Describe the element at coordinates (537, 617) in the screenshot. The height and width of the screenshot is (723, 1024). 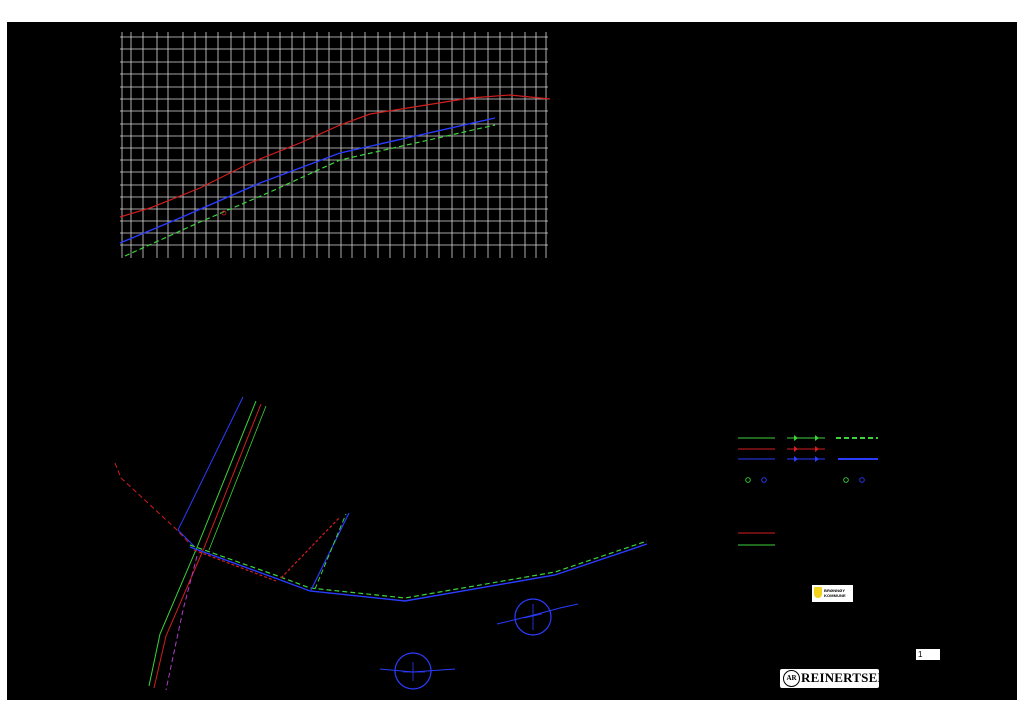
I see `plan-manhole-east` at that location.